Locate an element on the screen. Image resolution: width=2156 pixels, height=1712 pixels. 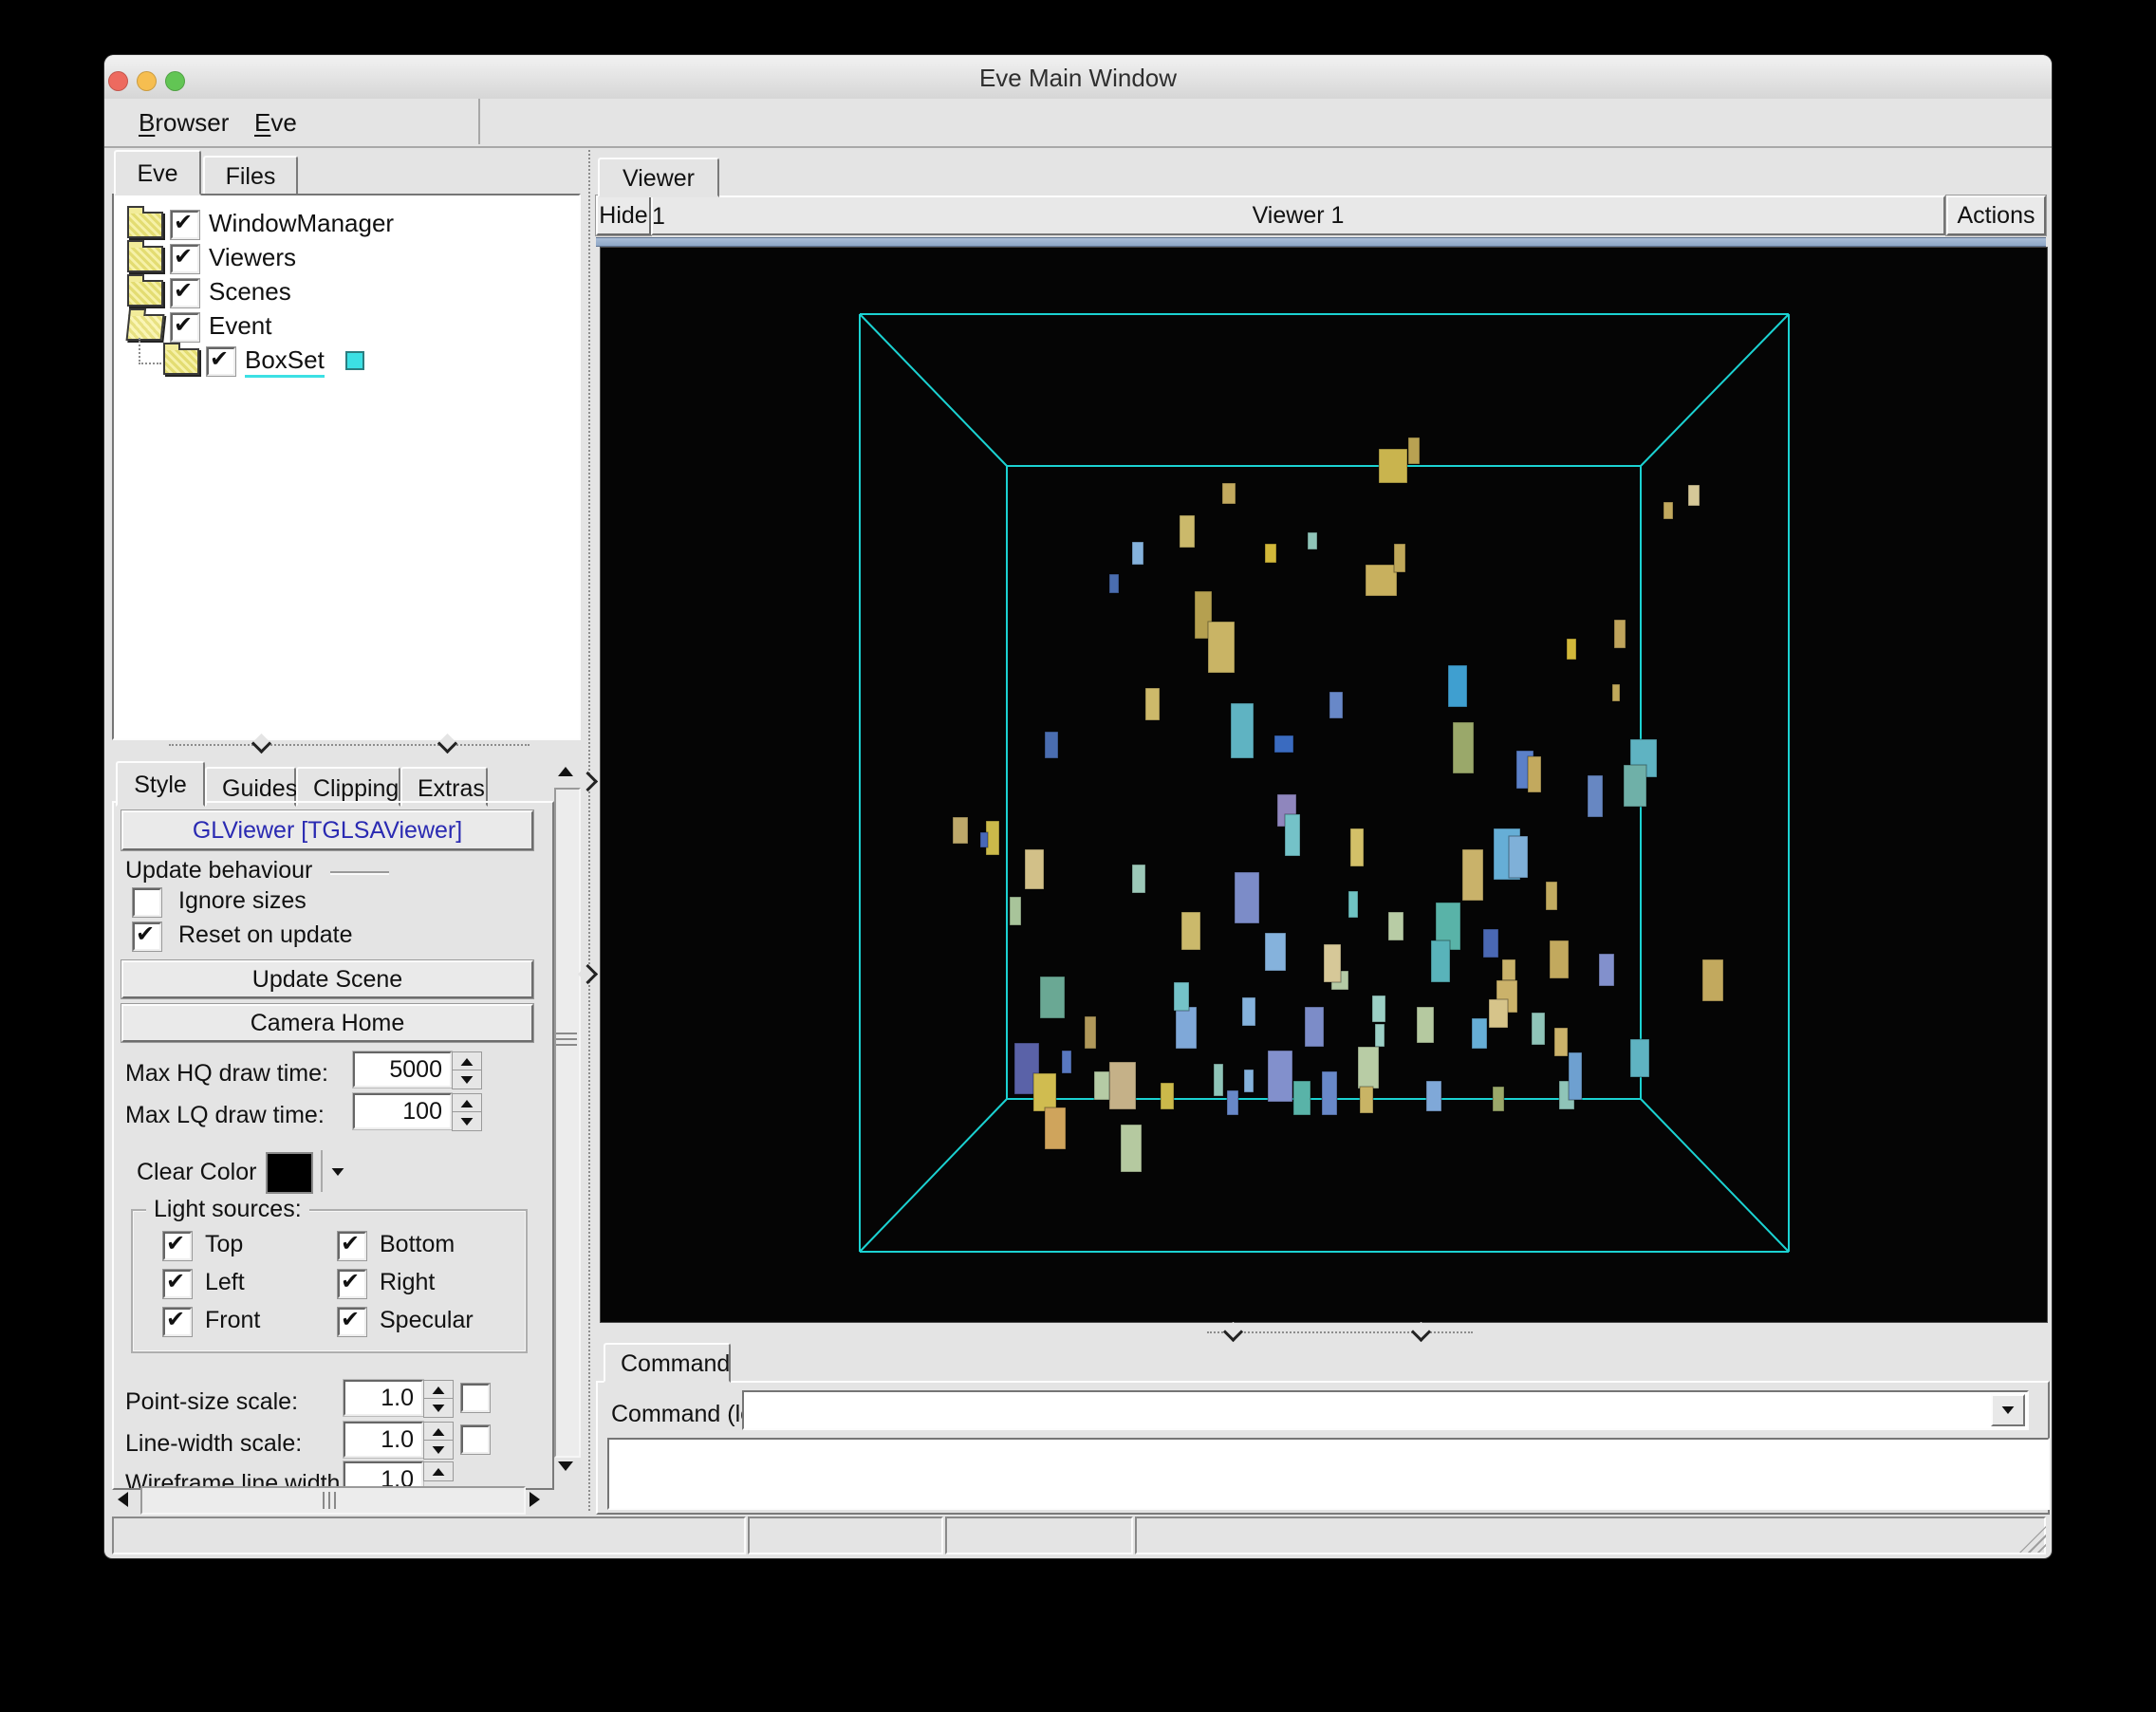
max-hq-spin-down is located at coordinates (467, 1080).